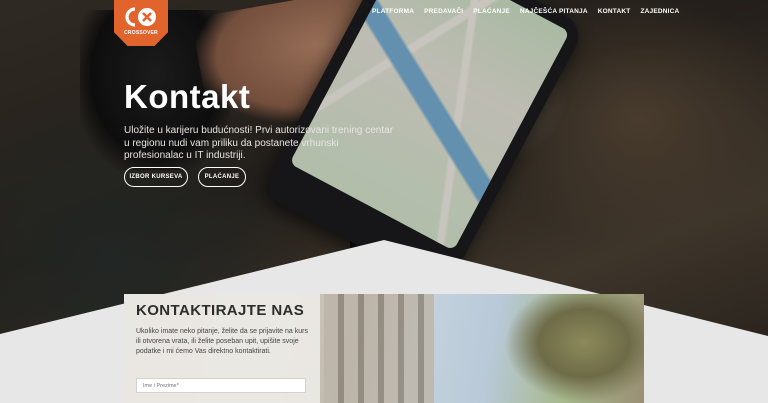  I want to click on nav-item-placanje: PLAĆANJE, so click(491, 11).